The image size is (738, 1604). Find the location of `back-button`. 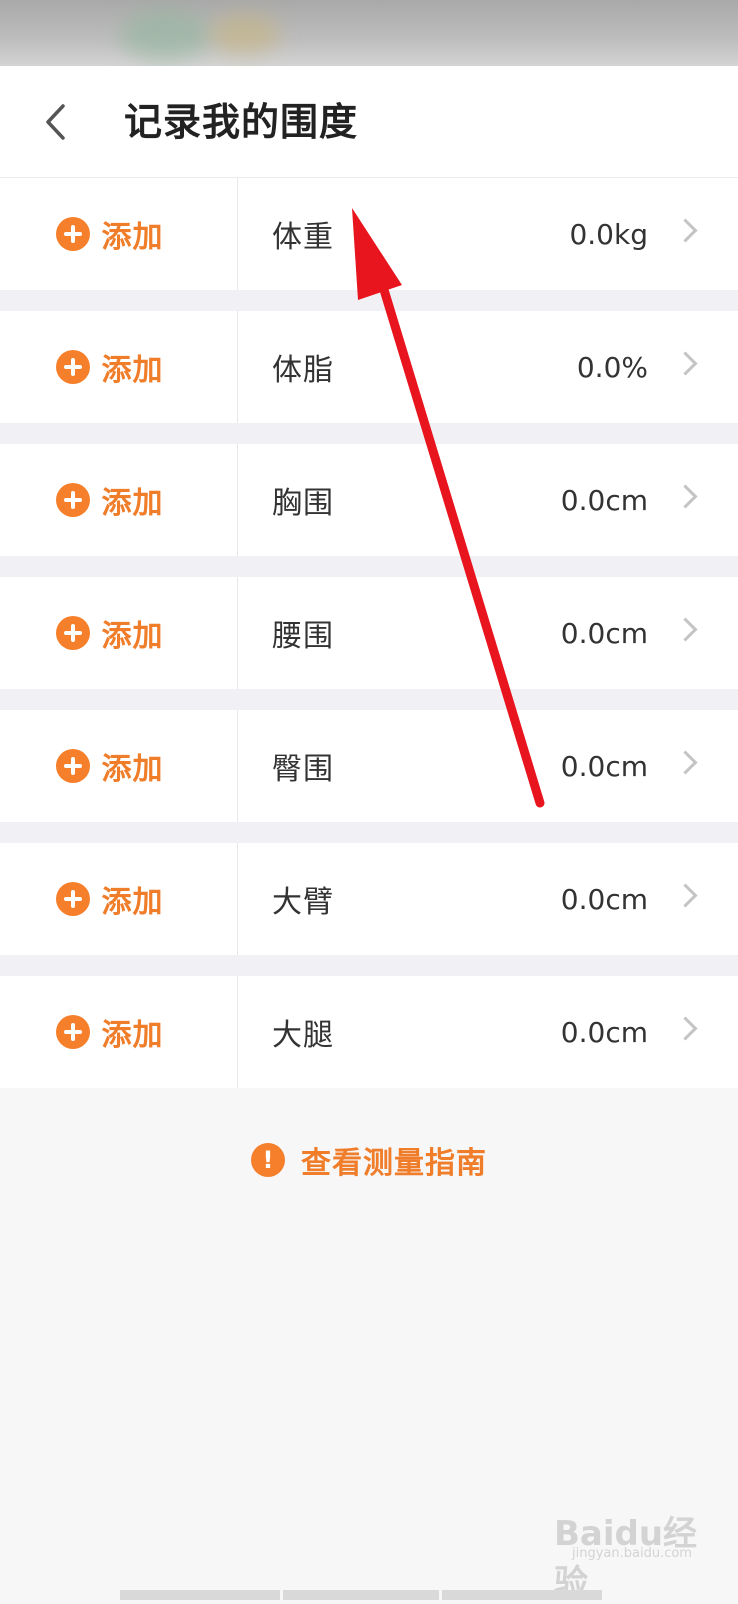

back-button is located at coordinates (56, 122).